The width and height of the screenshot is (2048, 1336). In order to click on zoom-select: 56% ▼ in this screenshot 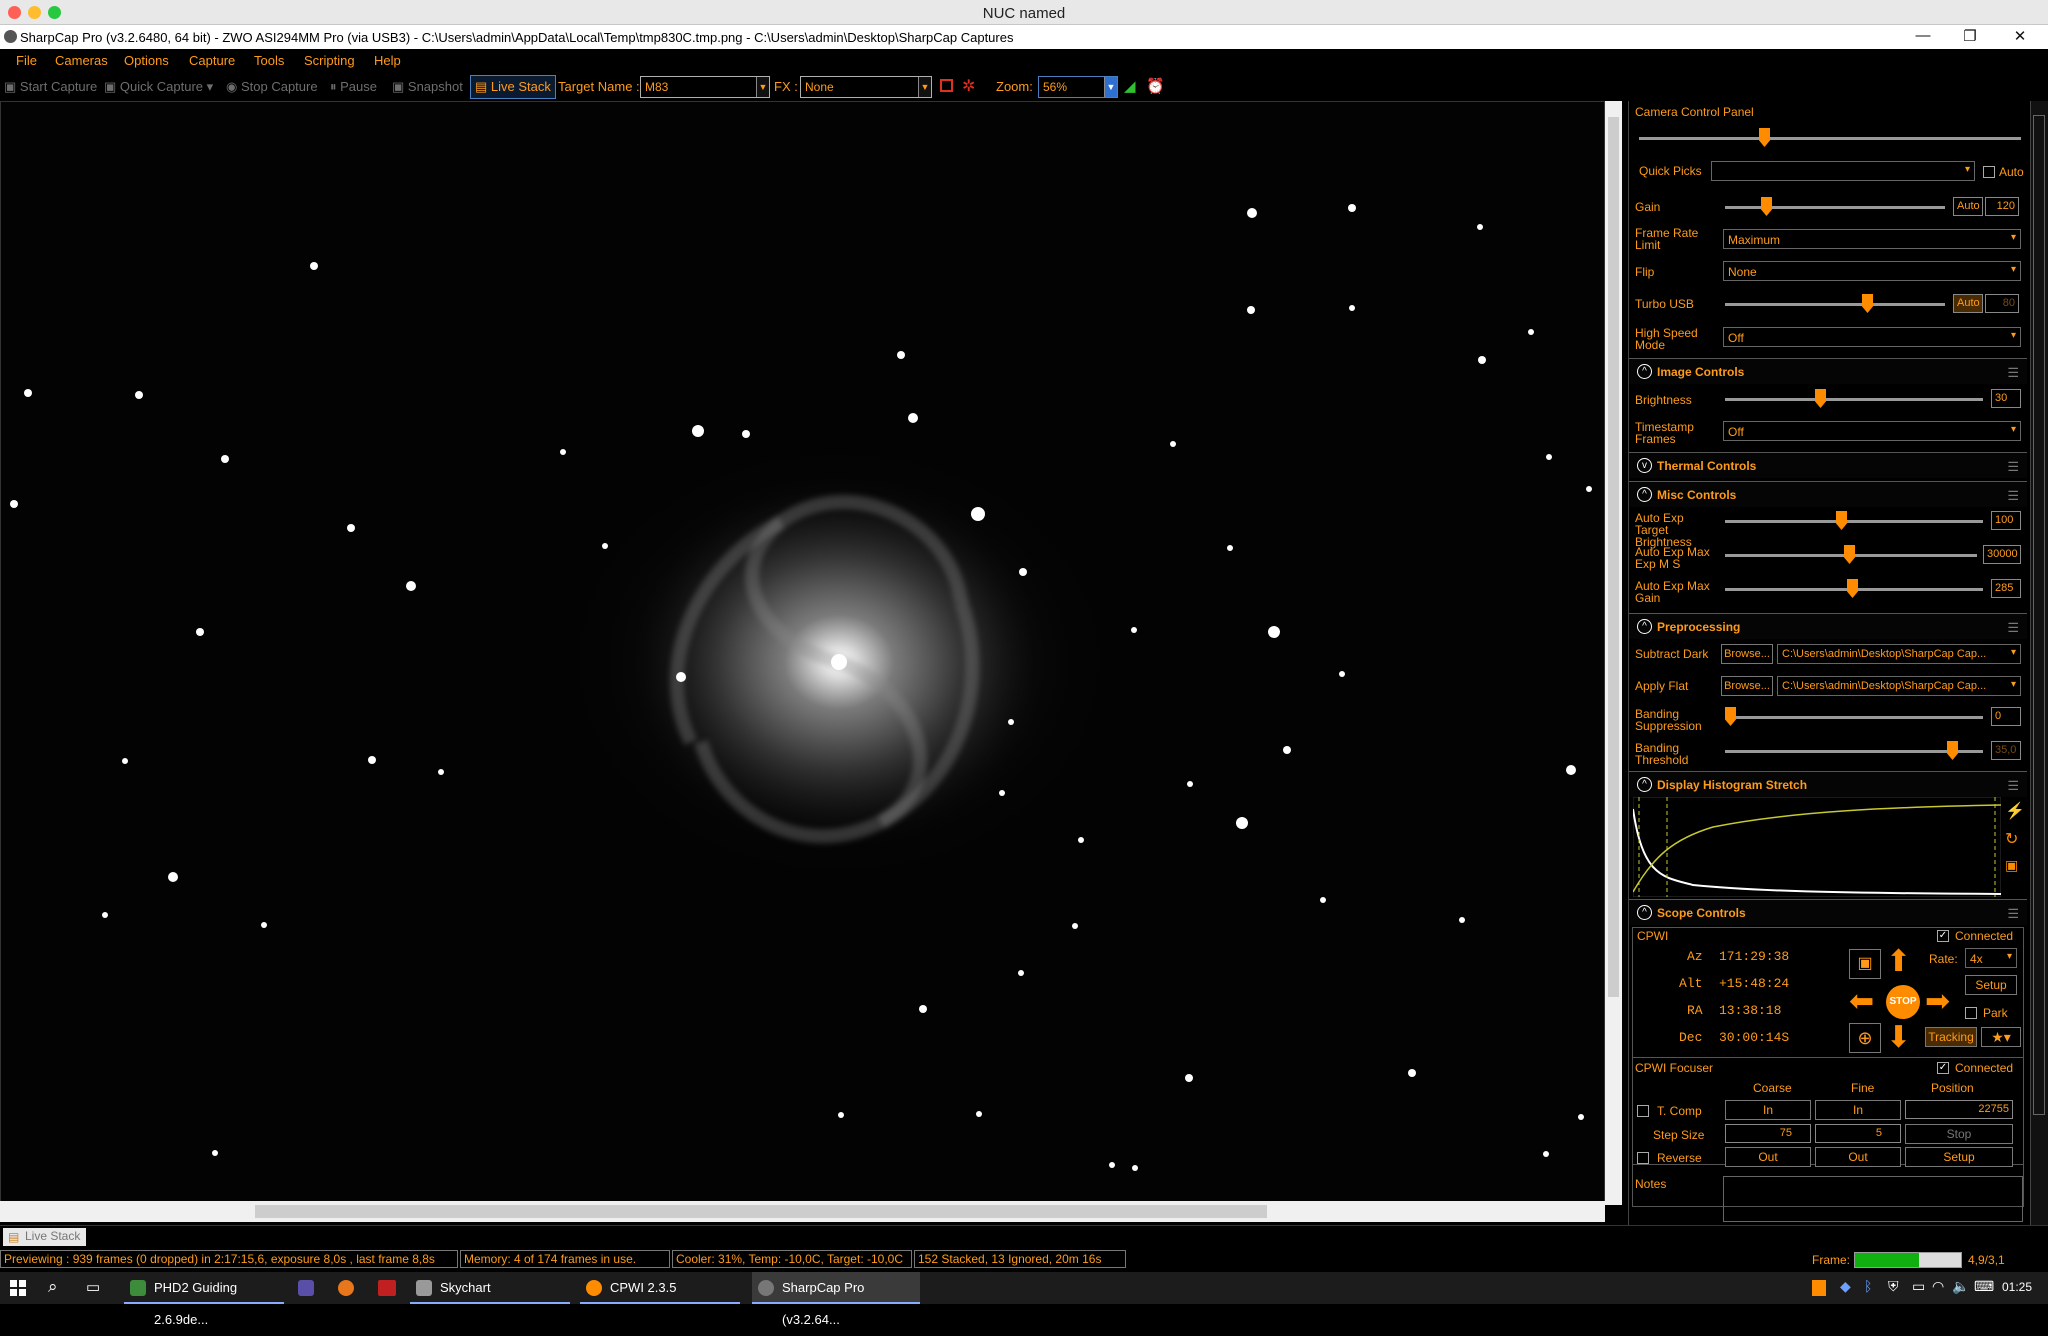, I will do `click(1078, 87)`.